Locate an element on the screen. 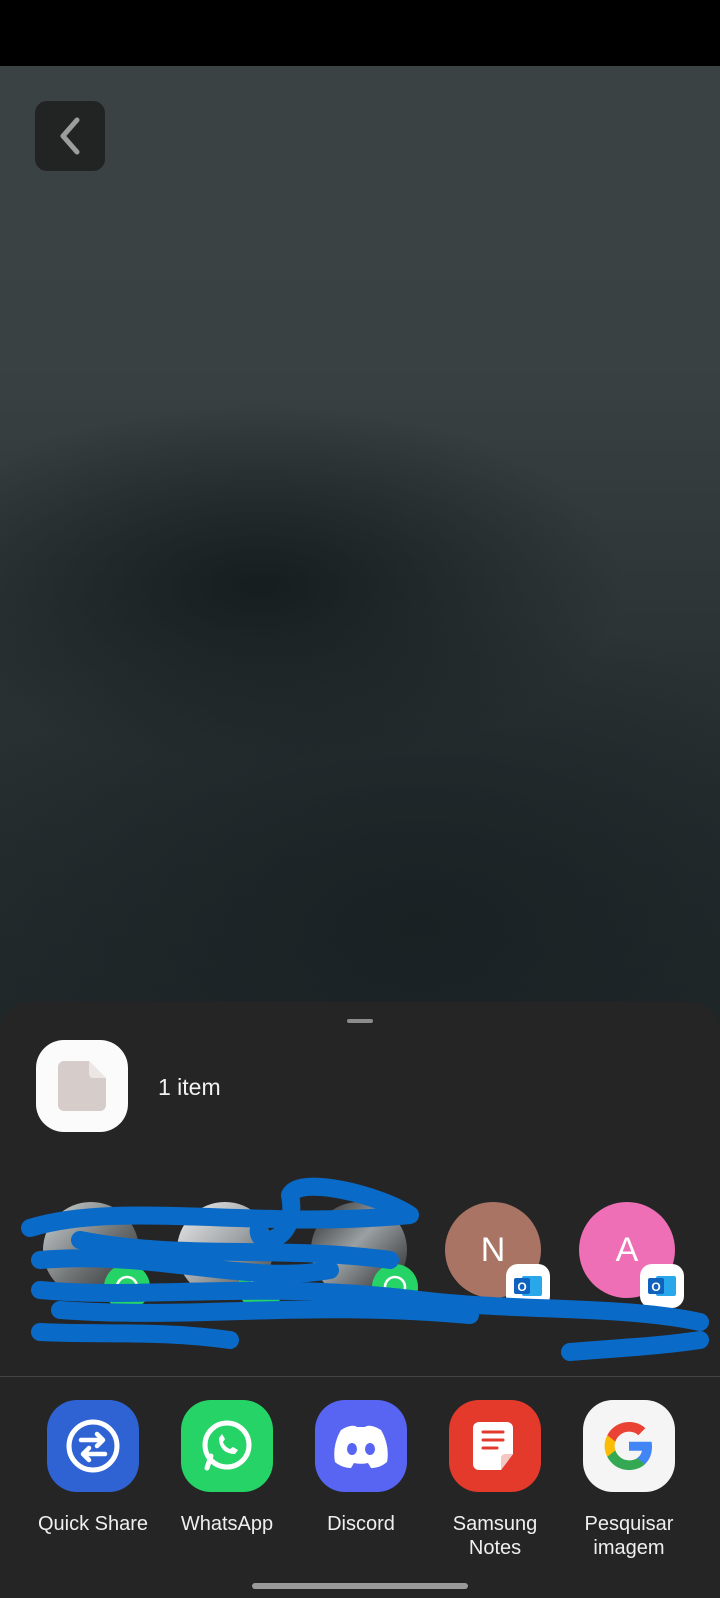  file-thumbnail is located at coordinates (82, 1086).